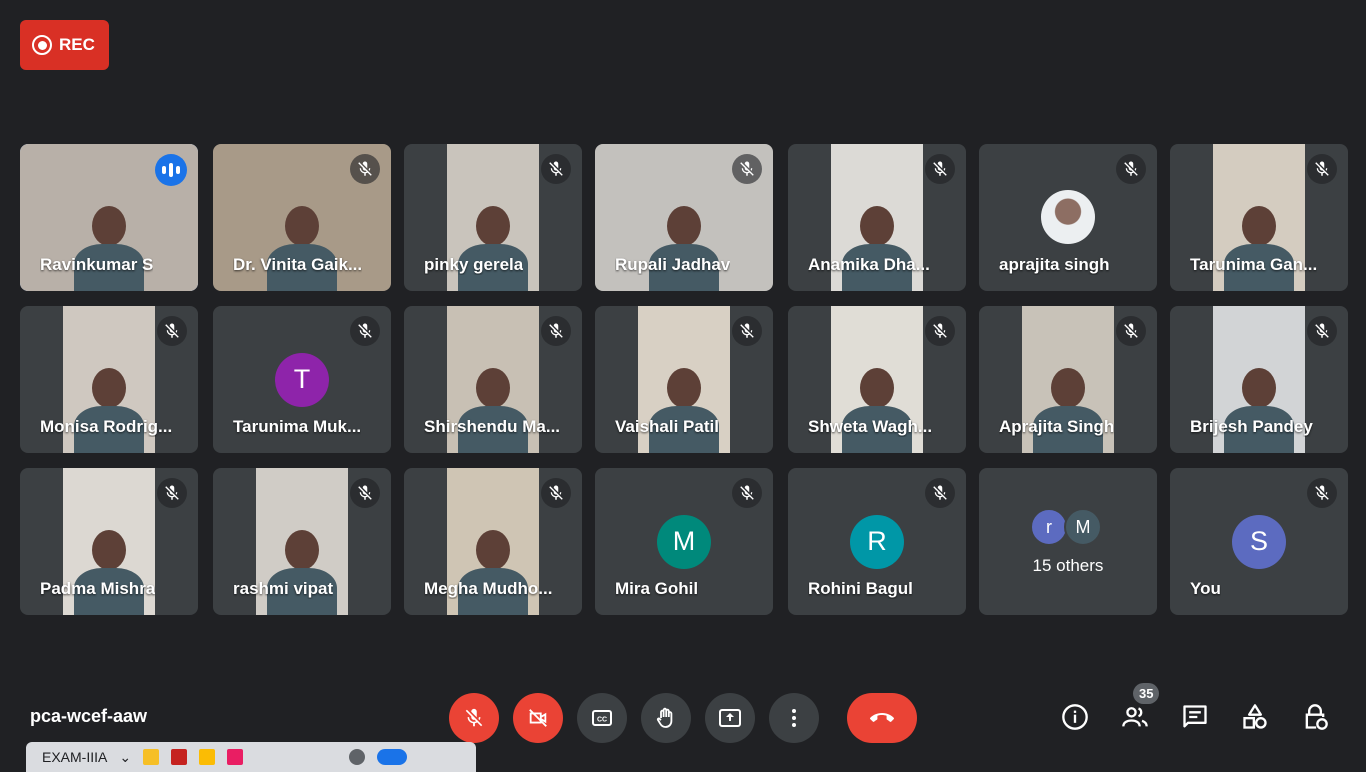 The width and height of the screenshot is (1366, 772). I want to click on chat-button, so click(1195, 717).